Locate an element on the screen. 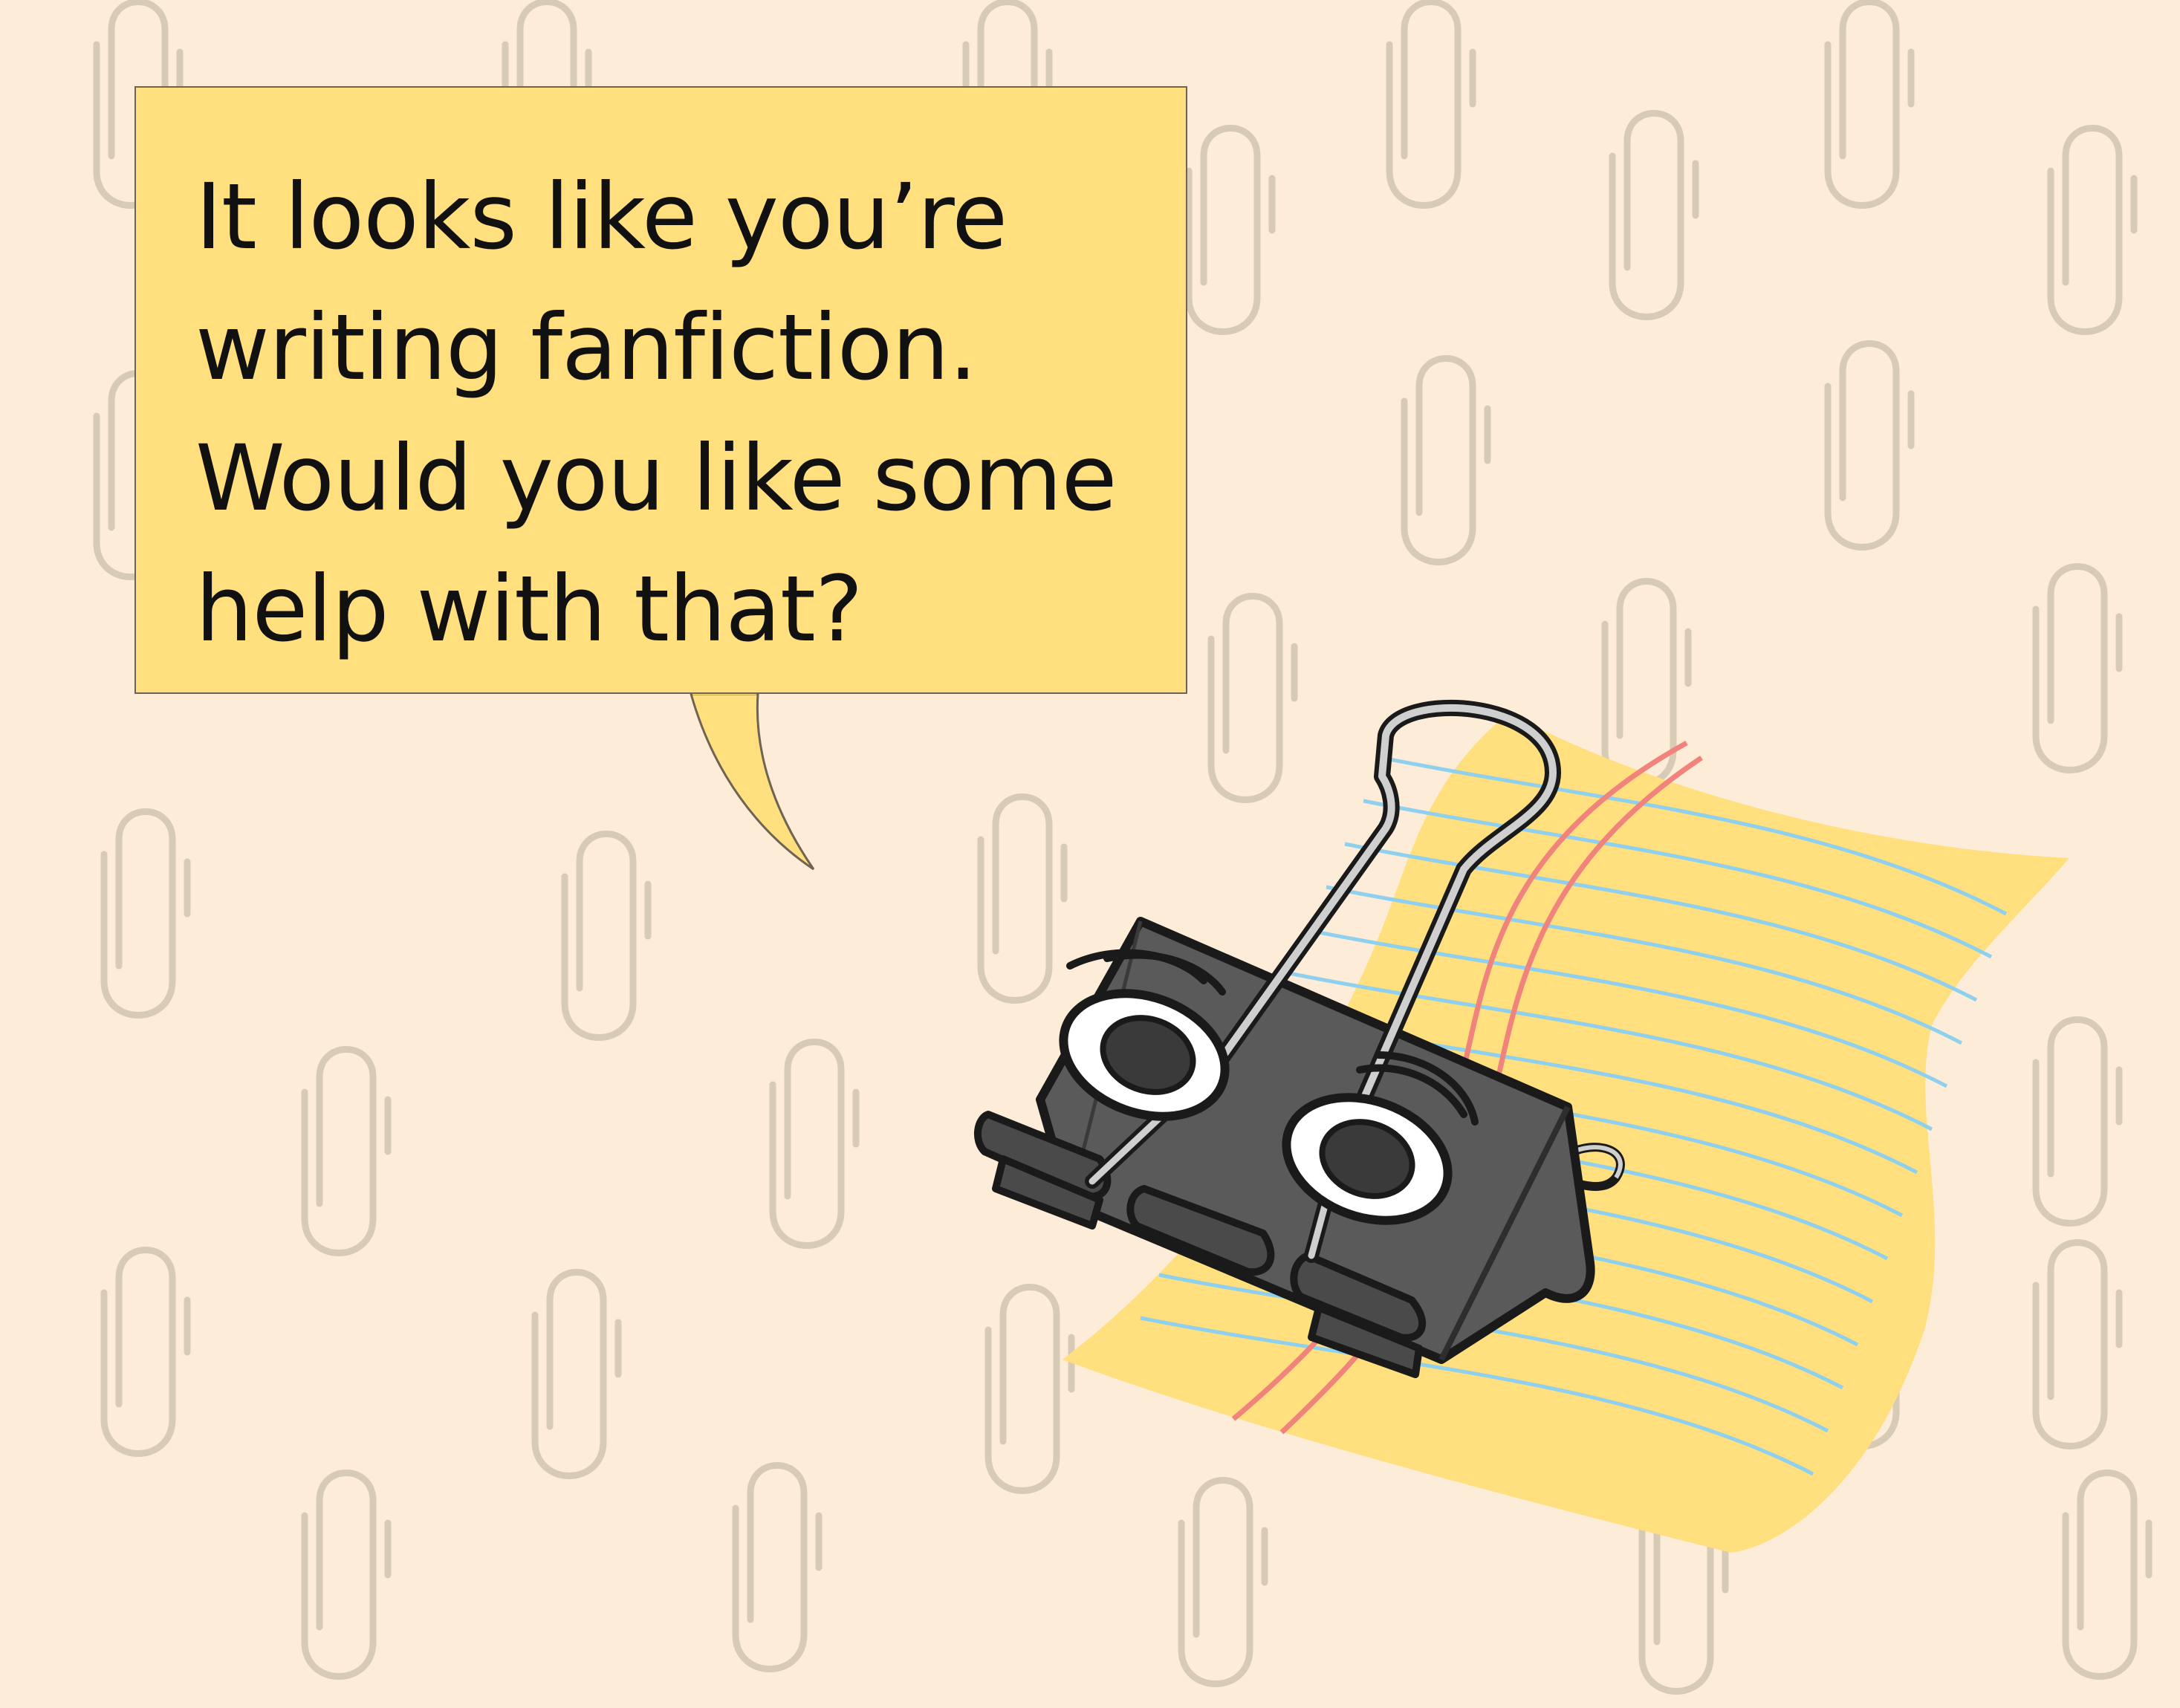 This screenshot has height=1708, width=2180. speech-line-3: Would you like some is located at coordinates (656, 478).